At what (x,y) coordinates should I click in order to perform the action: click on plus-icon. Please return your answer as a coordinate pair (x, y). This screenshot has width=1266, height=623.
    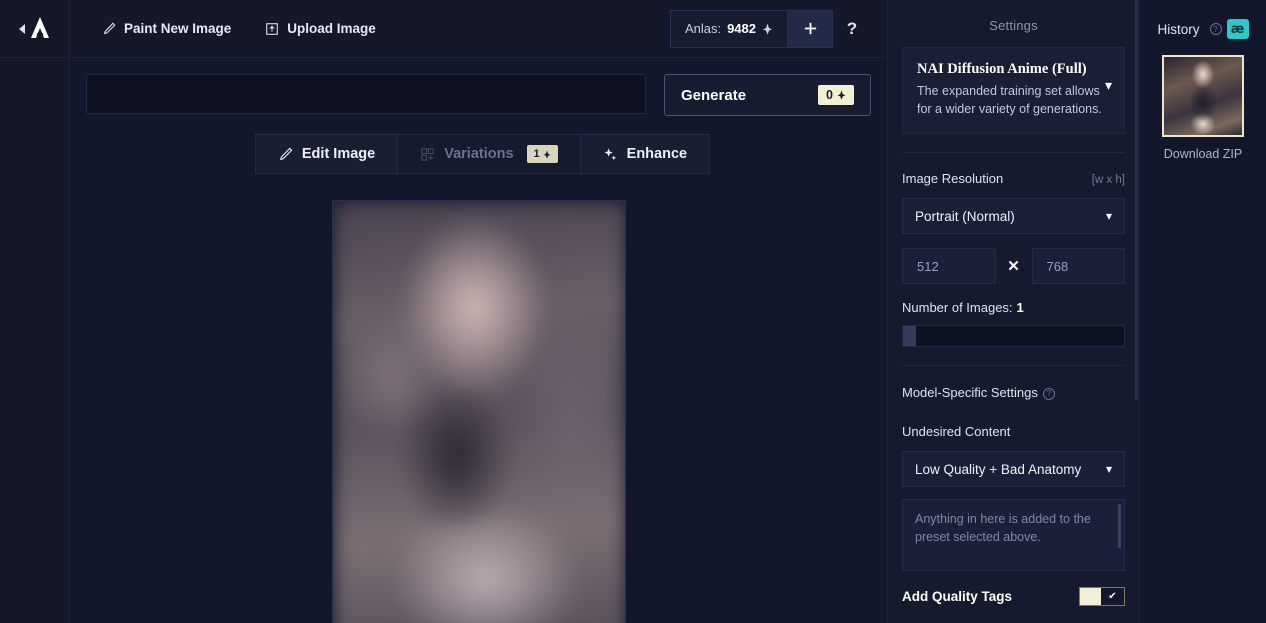
    Looking at the image, I should click on (810, 28).